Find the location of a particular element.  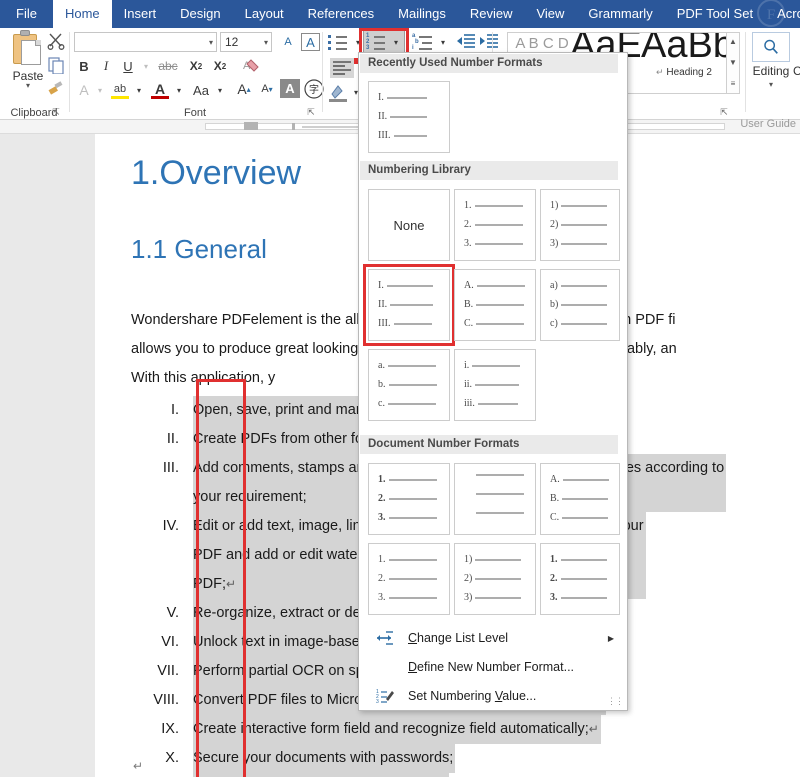

enclose-characters-label: A is located at coordinates (310, 42).